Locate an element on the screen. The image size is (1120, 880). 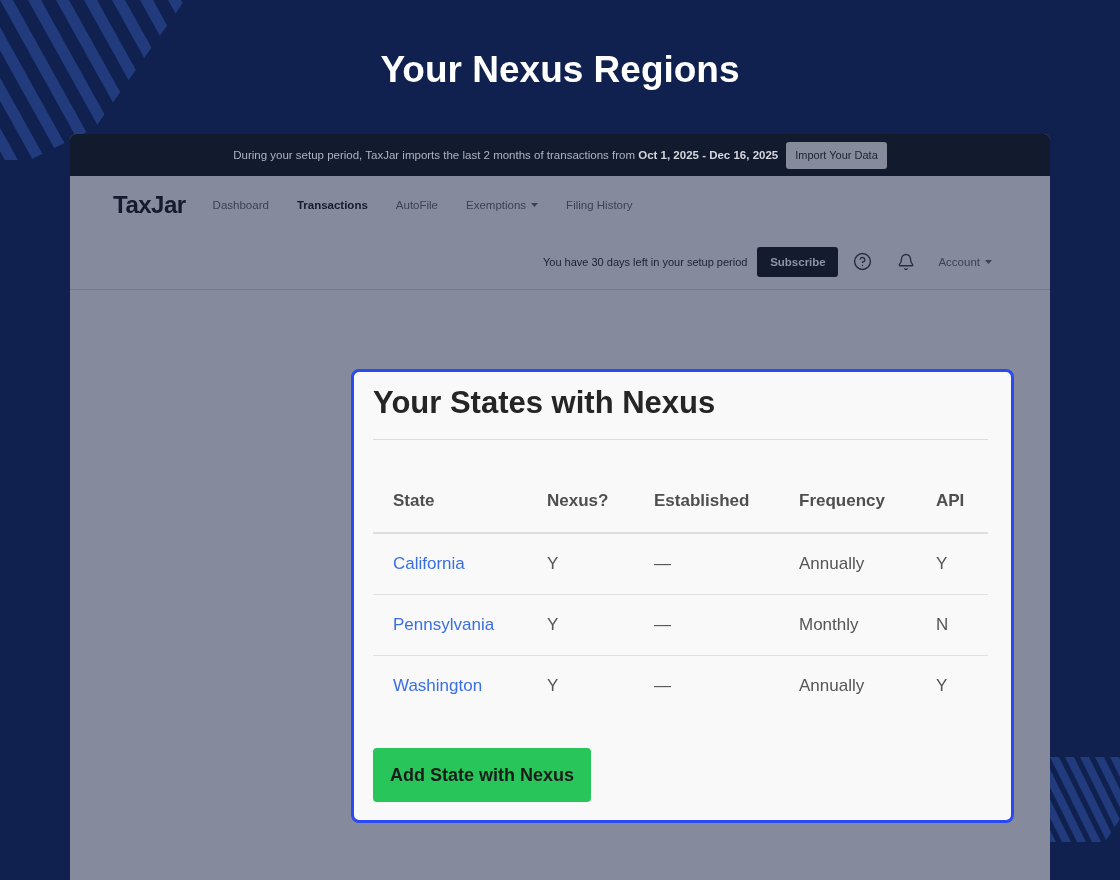
state-link: Washington is located at coordinates (438, 685).